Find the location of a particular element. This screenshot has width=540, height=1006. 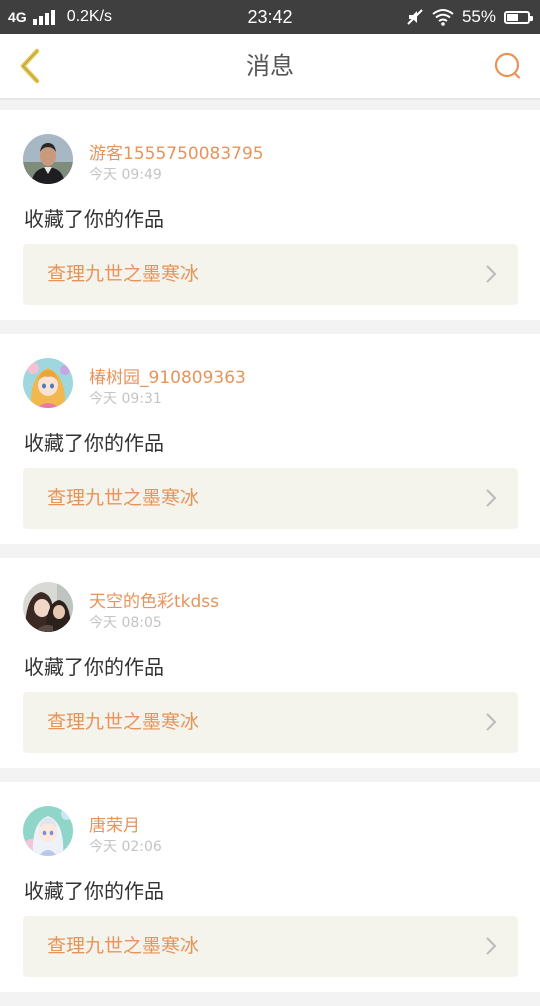

battery-icon is located at coordinates (518, 17).